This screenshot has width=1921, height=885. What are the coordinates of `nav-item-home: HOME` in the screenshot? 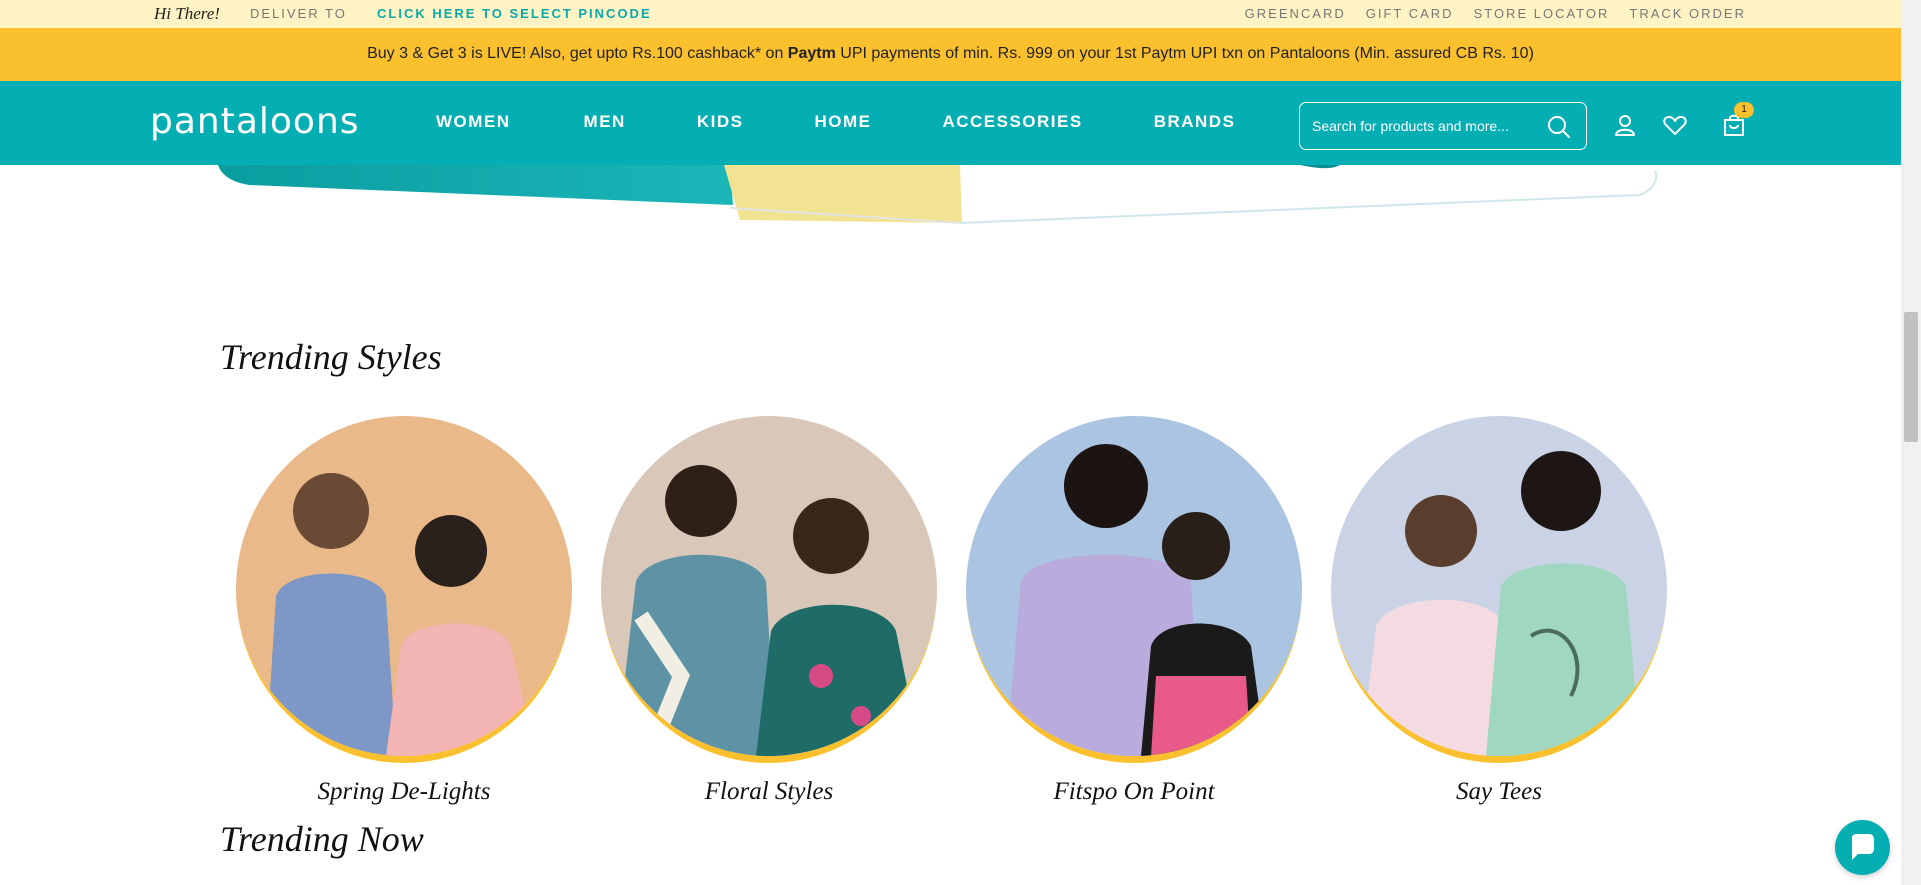 It's located at (842, 122).